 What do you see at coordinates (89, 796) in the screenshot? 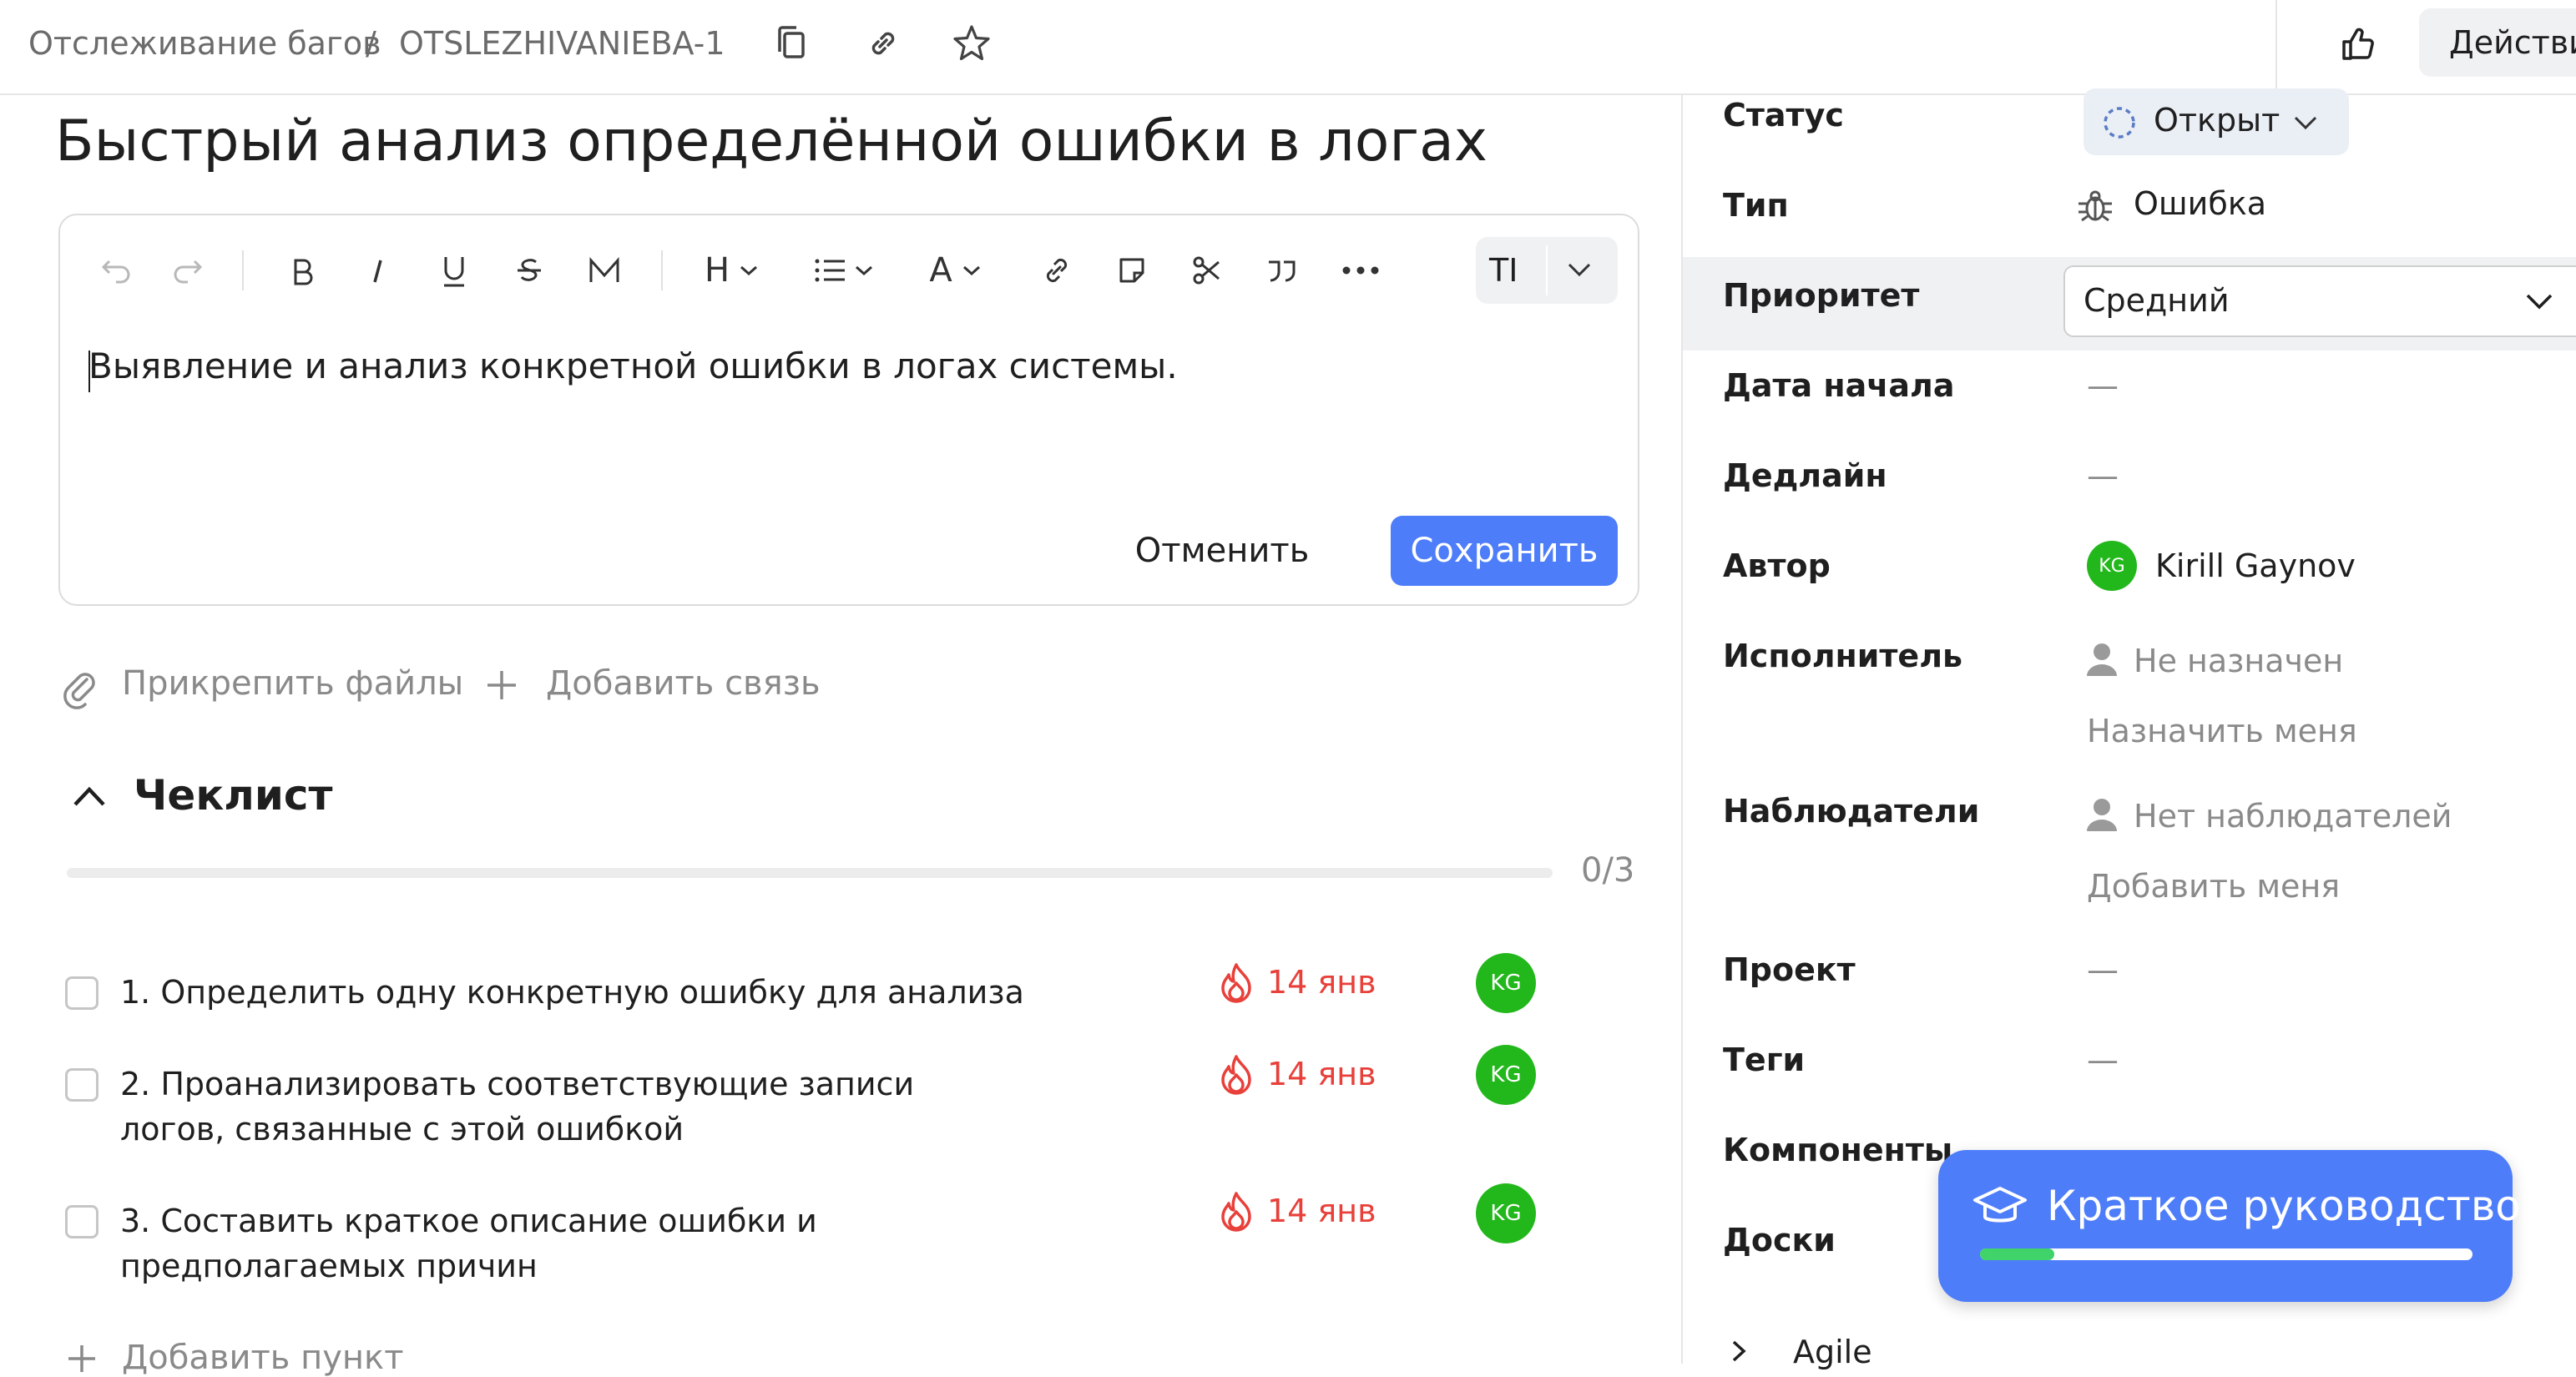
I see `chevron-up-icon` at bounding box center [89, 796].